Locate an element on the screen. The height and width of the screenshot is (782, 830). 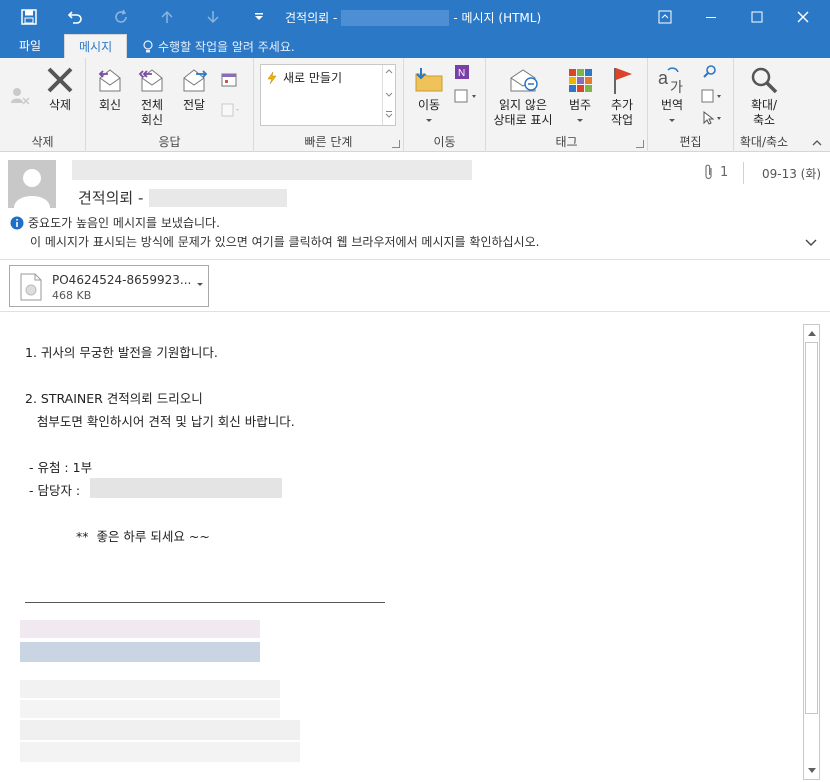
svg-text: a is located at coordinates (663, 78).